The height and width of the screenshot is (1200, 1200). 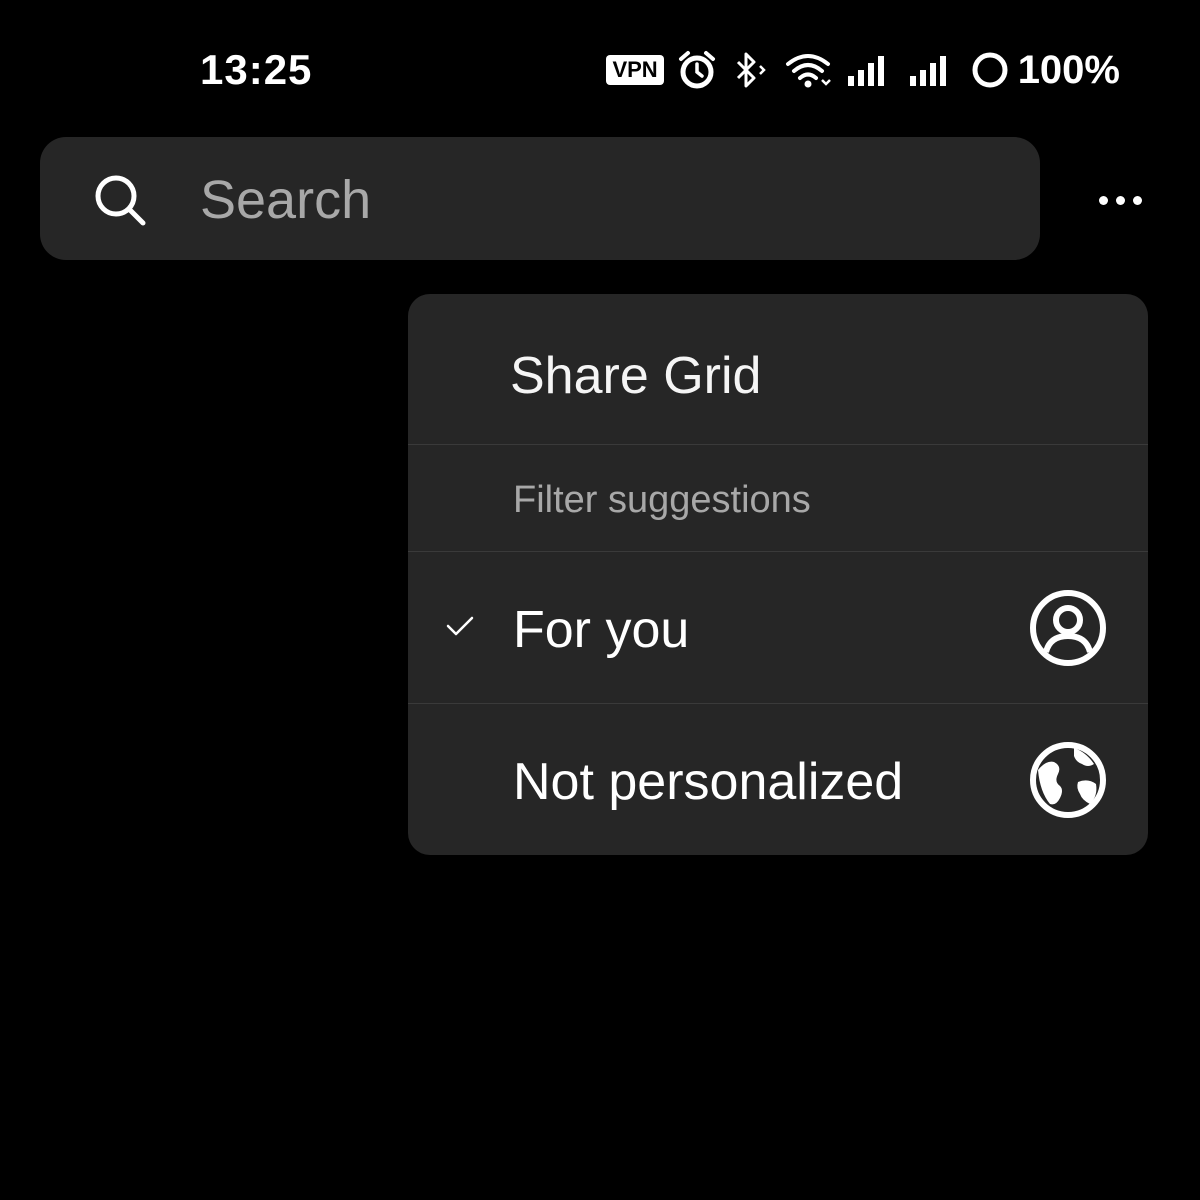 I want to click on share-grid-item: Share Grid, so click(x=778, y=369).